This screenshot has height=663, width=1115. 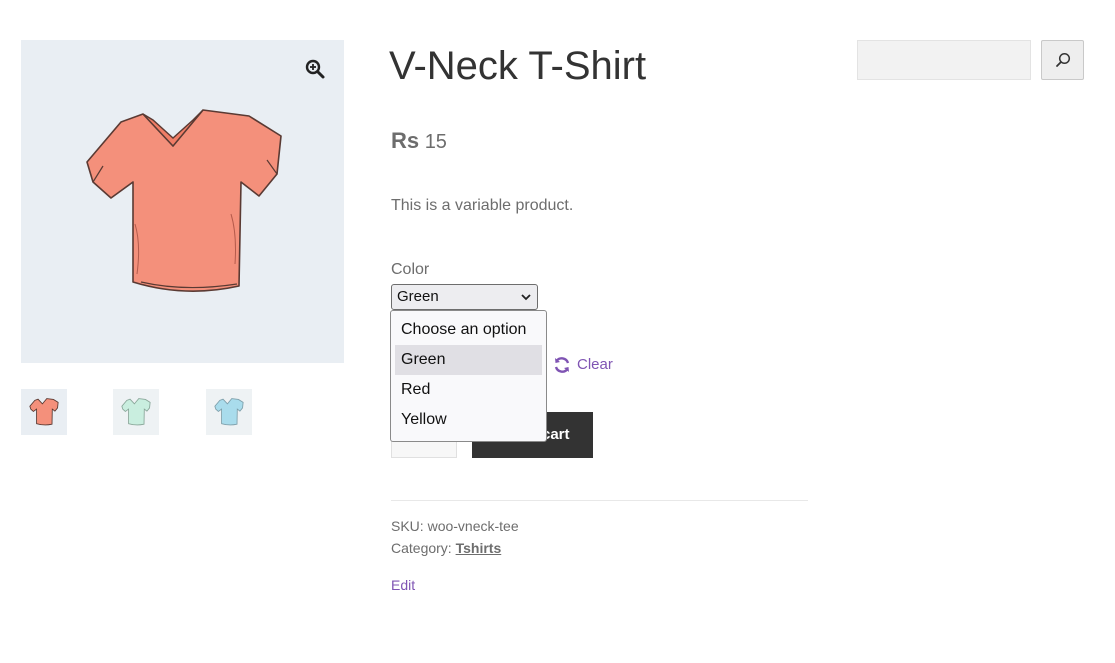 I want to click on thumbnail-green, so click(x=136, y=412).